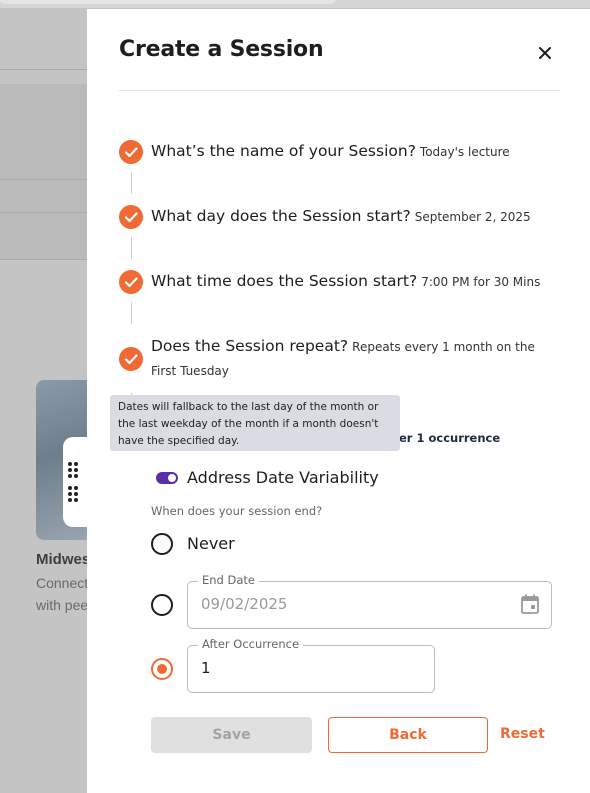 This screenshot has height=793, width=590. Describe the element at coordinates (443, 347) in the screenshot. I see `step-answer: Repeats every 1 month on the` at that location.